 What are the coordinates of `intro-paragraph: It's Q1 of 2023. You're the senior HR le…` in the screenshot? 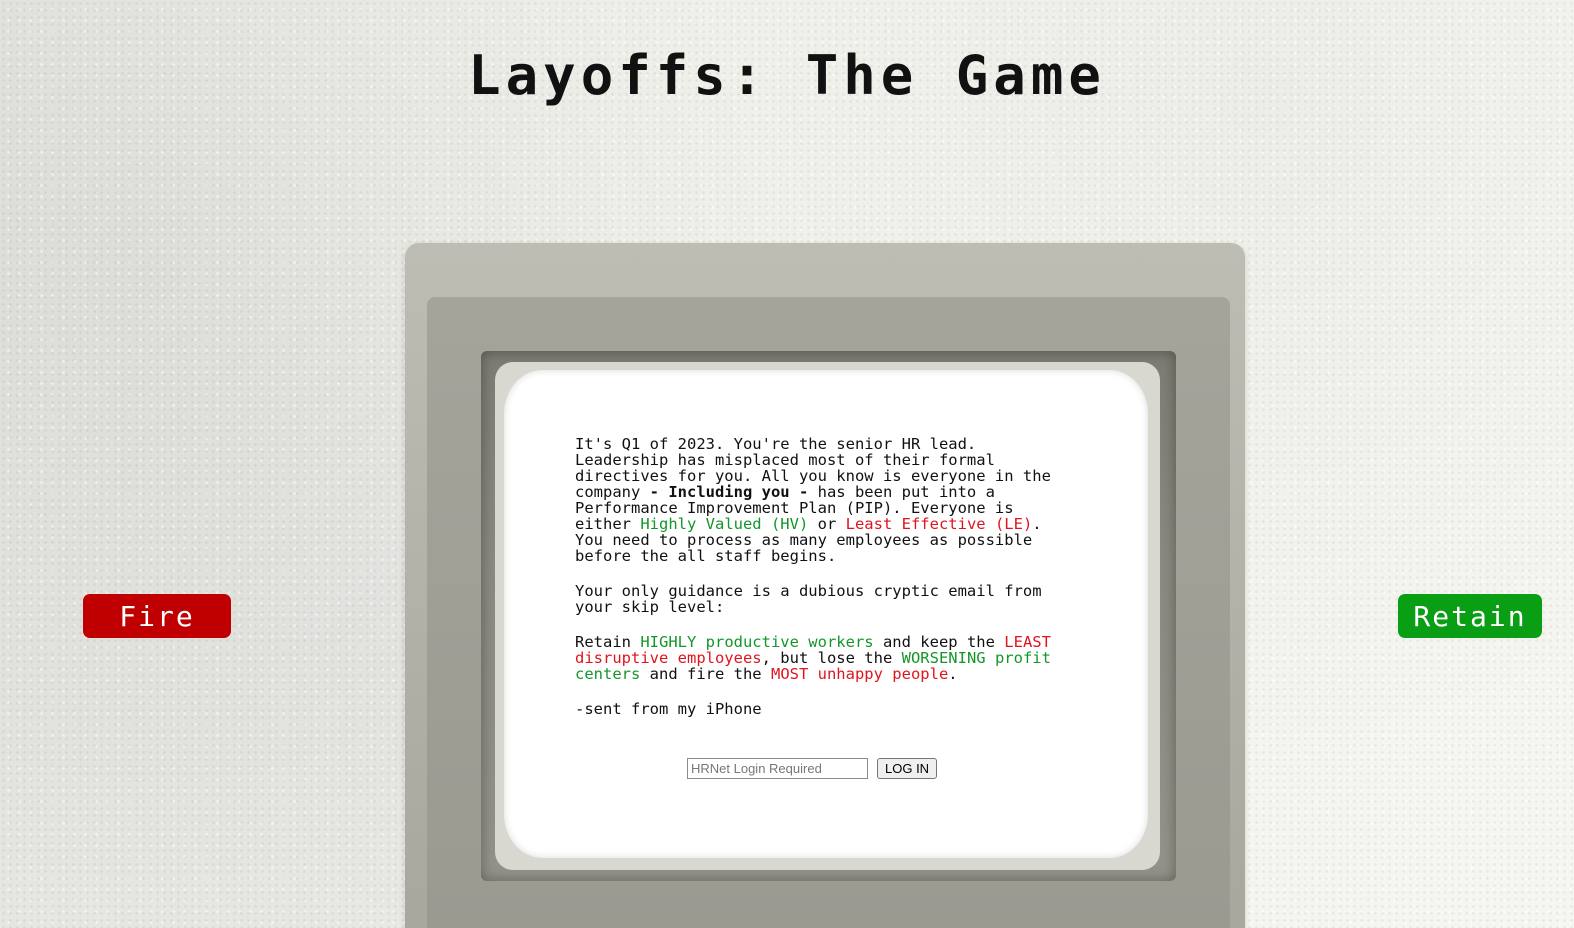 It's located at (817, 500).